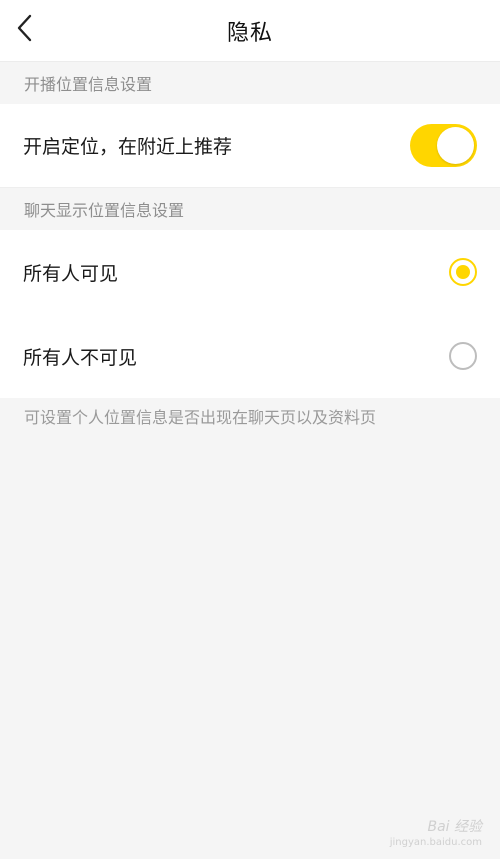 The image size is (500, 859). I want to click on chevron-left-icon, so click(24, 28).